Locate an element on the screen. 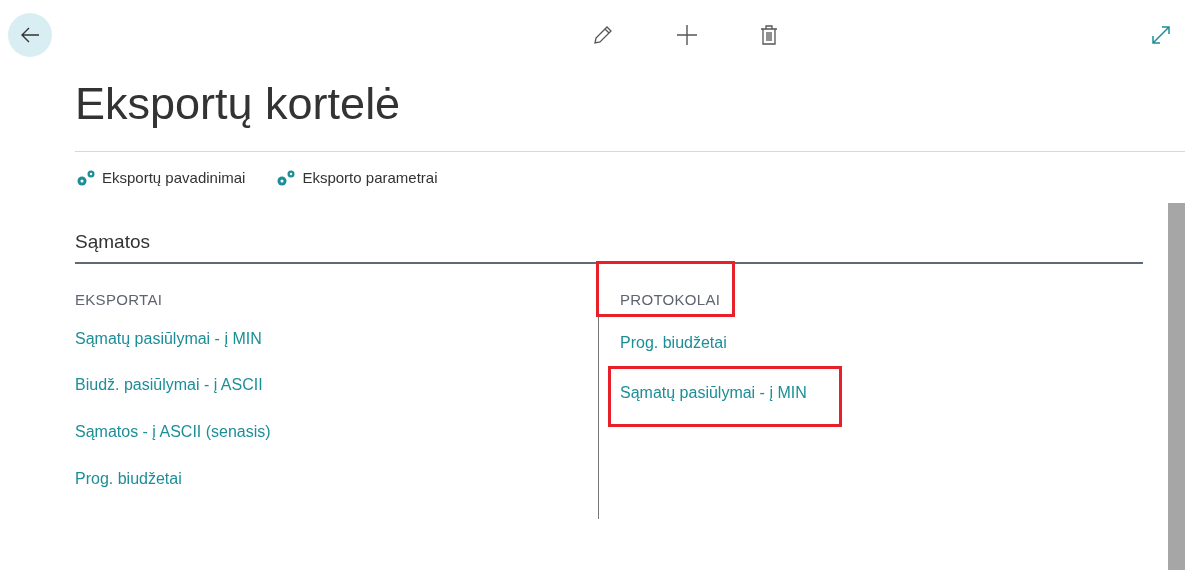 The width and height of the screenshot is (1188, 570). scrollbar is located at coordinates (1176, 386).